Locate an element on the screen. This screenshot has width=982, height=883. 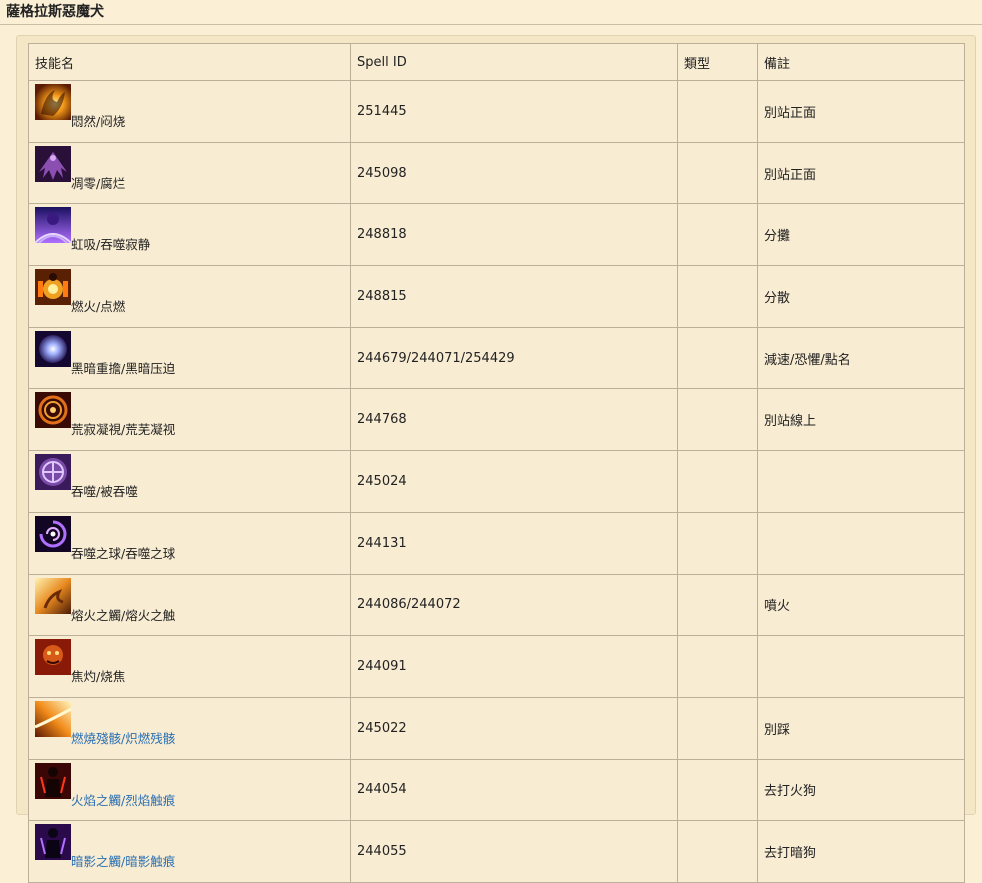
skill-cell: 荒寂凝視/荒芜凝视 is located at coordinates (189, 420).